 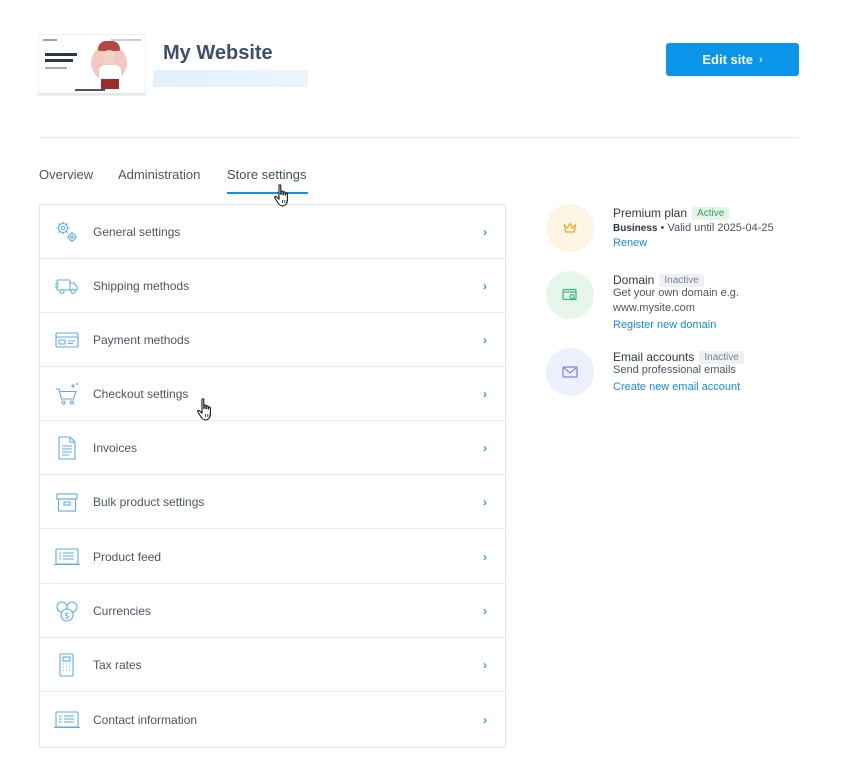 What do you see at coordinates (117, 664) in the screenshot?
I see `list-item-label: Tax rates` at bounding box center [117, 664].